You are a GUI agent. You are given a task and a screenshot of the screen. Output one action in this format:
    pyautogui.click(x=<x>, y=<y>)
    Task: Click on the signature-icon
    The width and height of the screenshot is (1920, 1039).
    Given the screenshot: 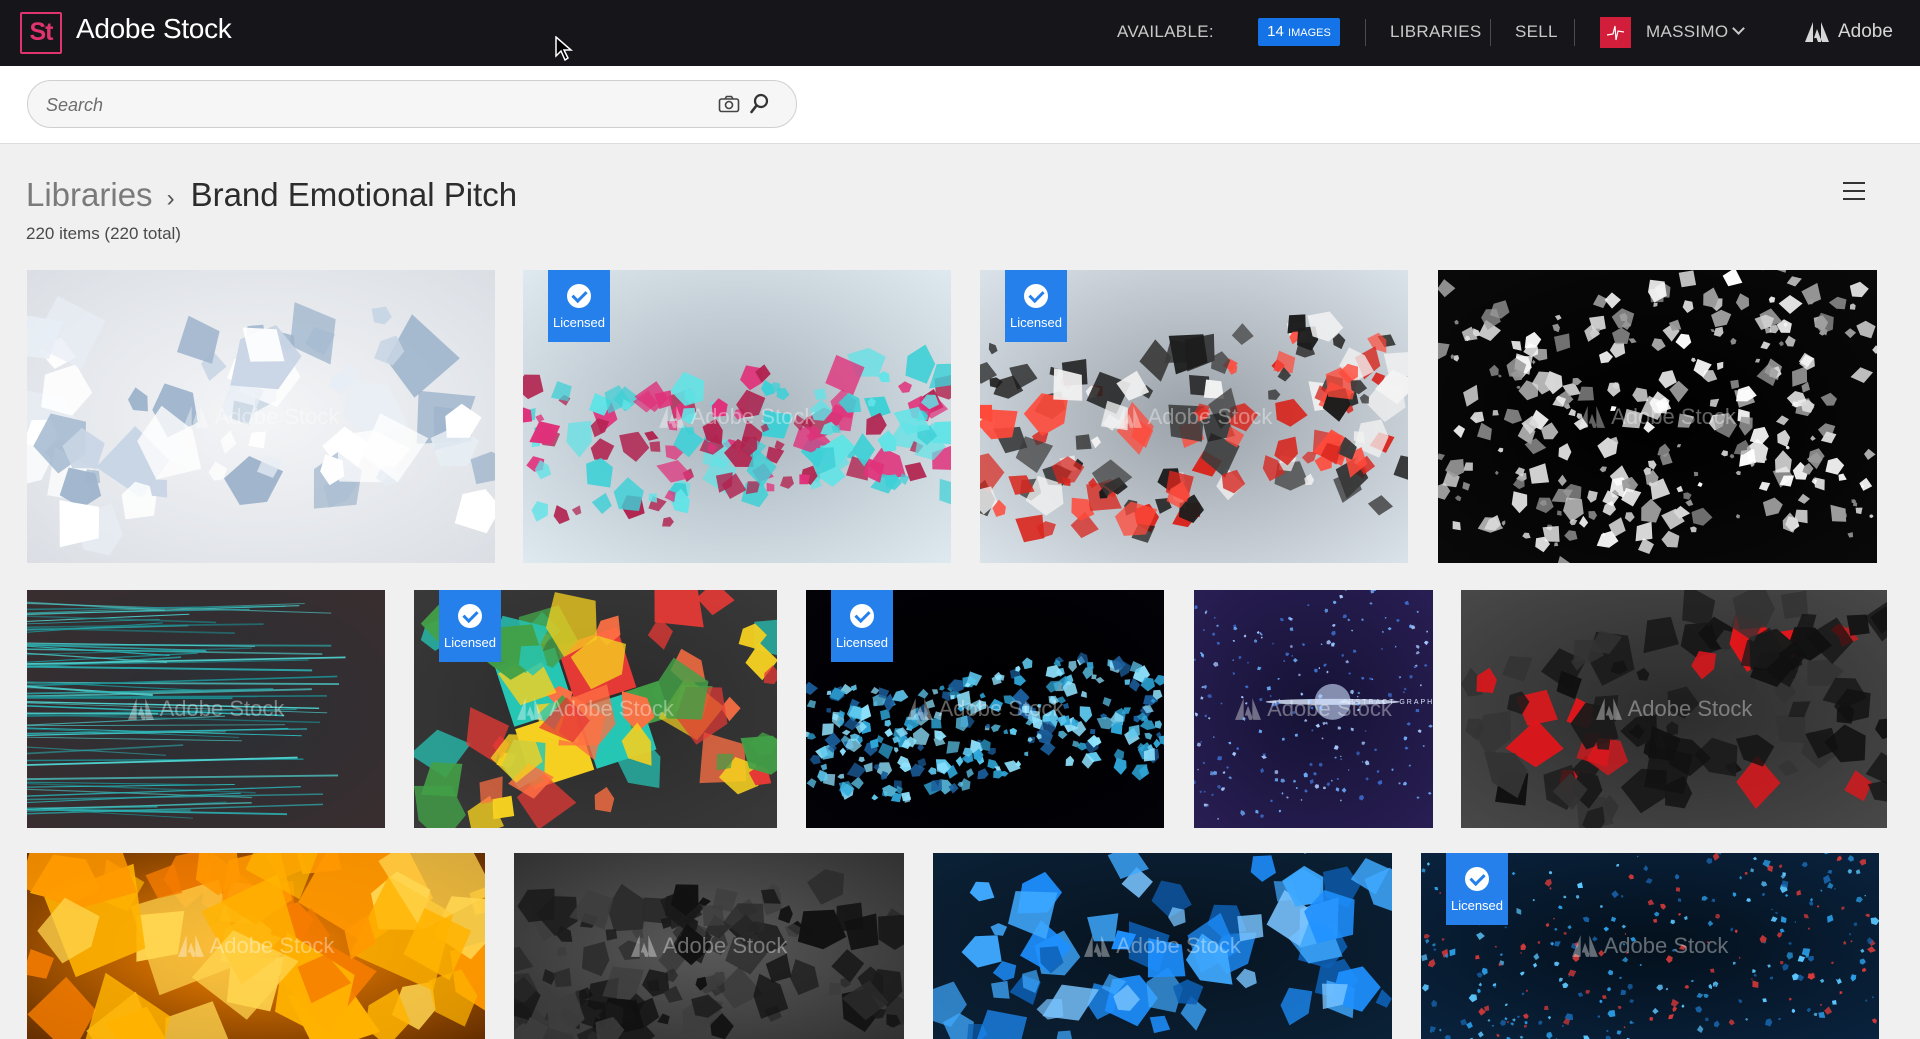 What is the action you would take?
    pyautogui.click(x=1615, y=33)
    